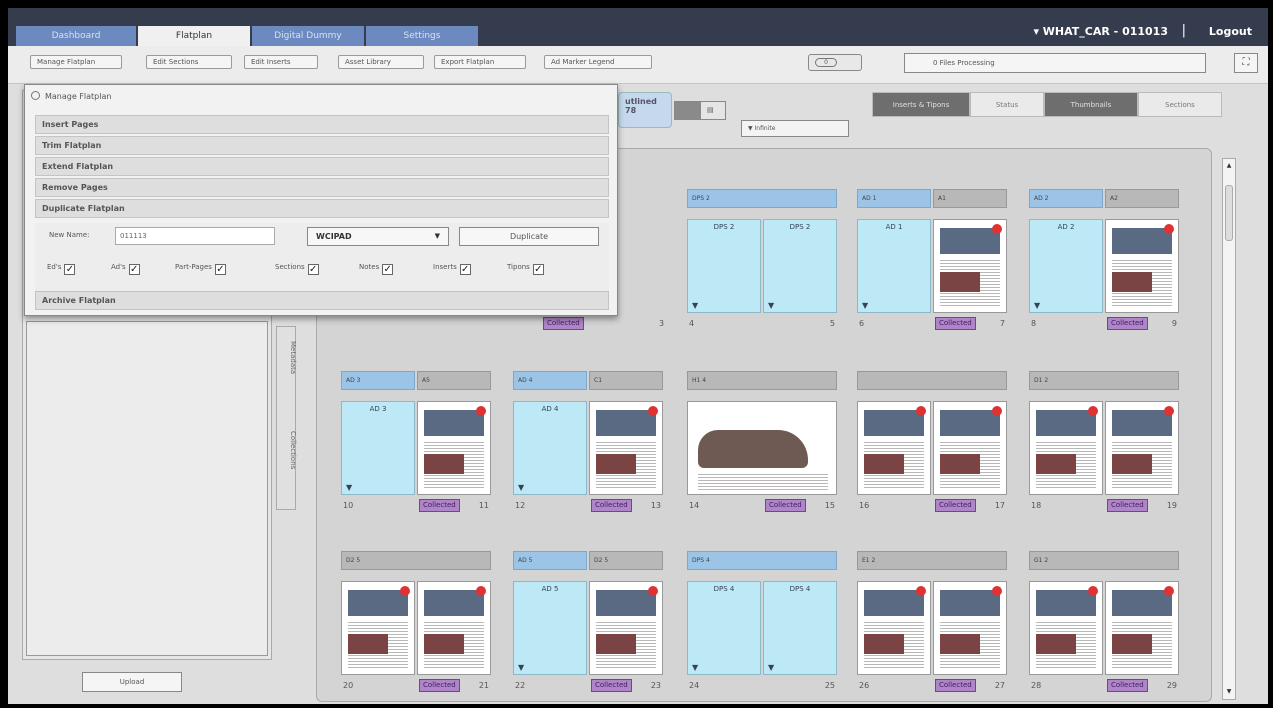 This screenshot has height=708, width=1273. I want to click on spread-cell: G1 2 28 29 Collected, so click(1104, 623).